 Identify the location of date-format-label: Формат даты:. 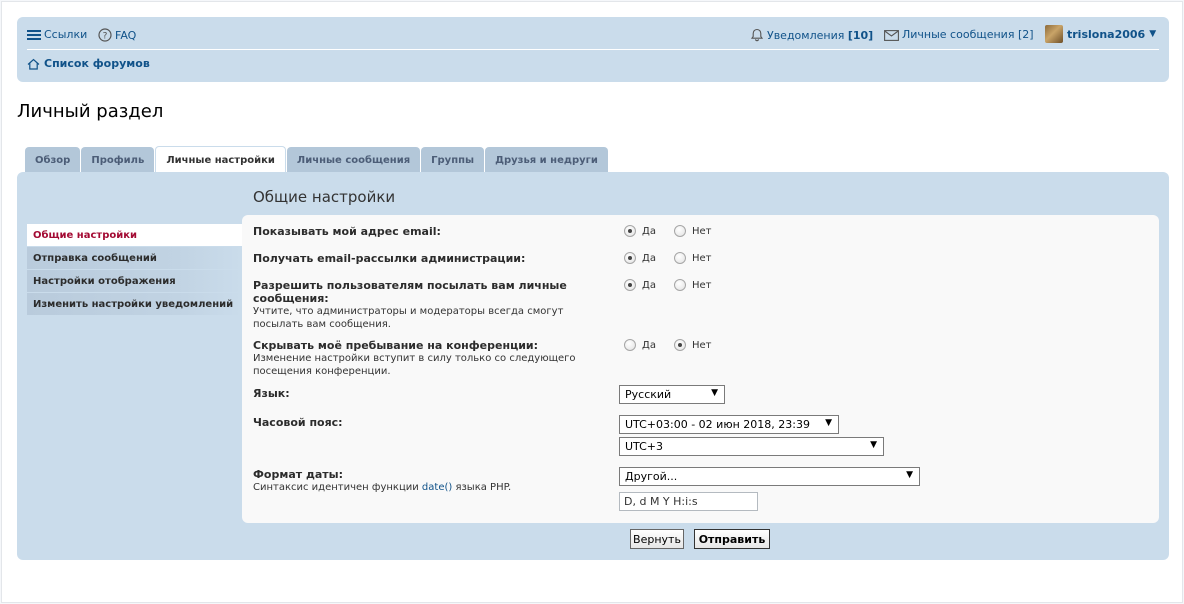
(298, 474).